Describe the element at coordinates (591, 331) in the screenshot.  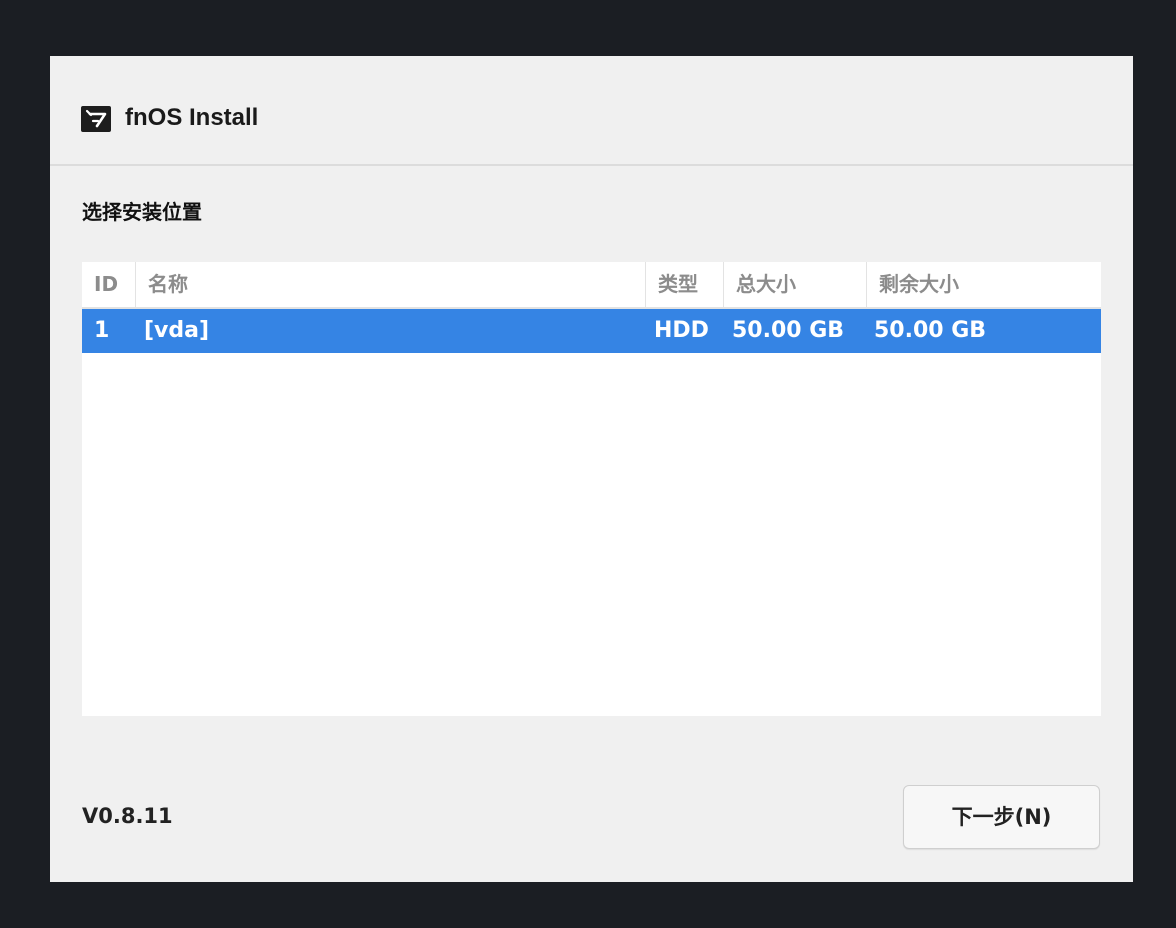
I see `table-row: 1 [vda] HDD 50.00 GB 50.00 GB` at that location.